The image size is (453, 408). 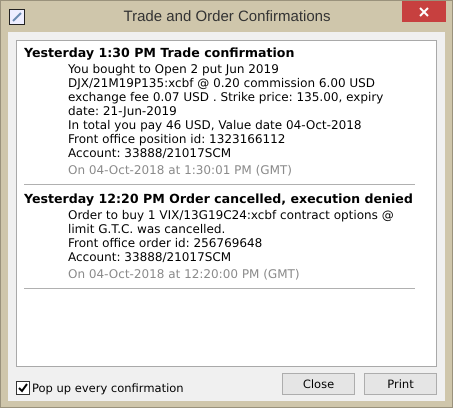 What do you see at coordinates (23, 388) in the screenshot?
I see `checkbox` at bounding box center [23, 388].